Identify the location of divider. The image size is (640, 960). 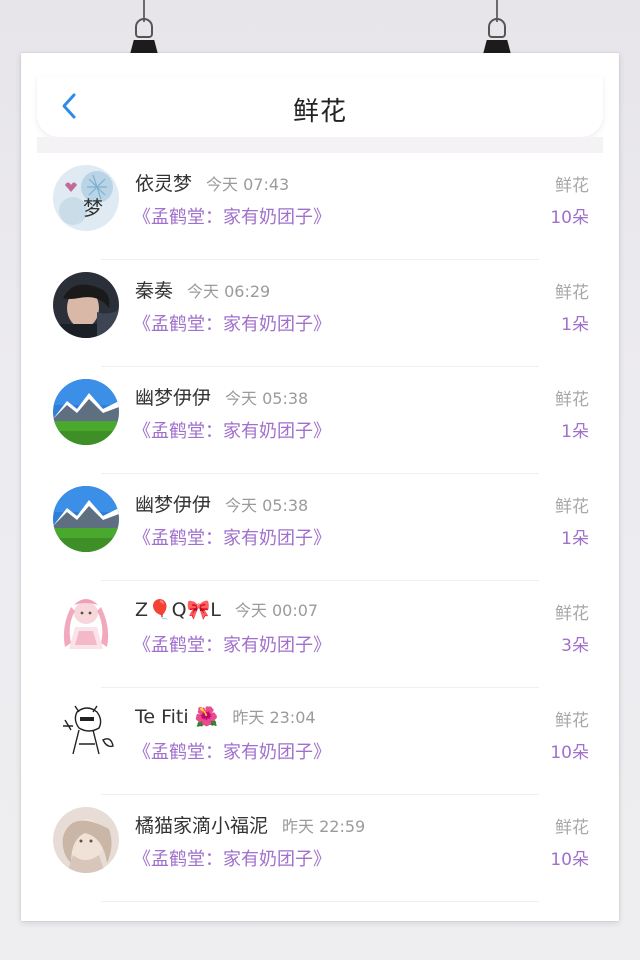
(320, 901).